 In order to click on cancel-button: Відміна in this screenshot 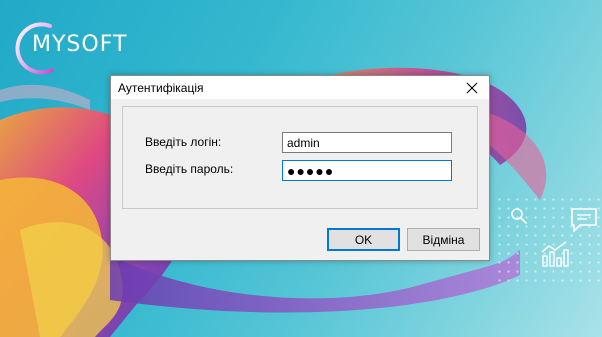, I will do `click(443, 239)`.